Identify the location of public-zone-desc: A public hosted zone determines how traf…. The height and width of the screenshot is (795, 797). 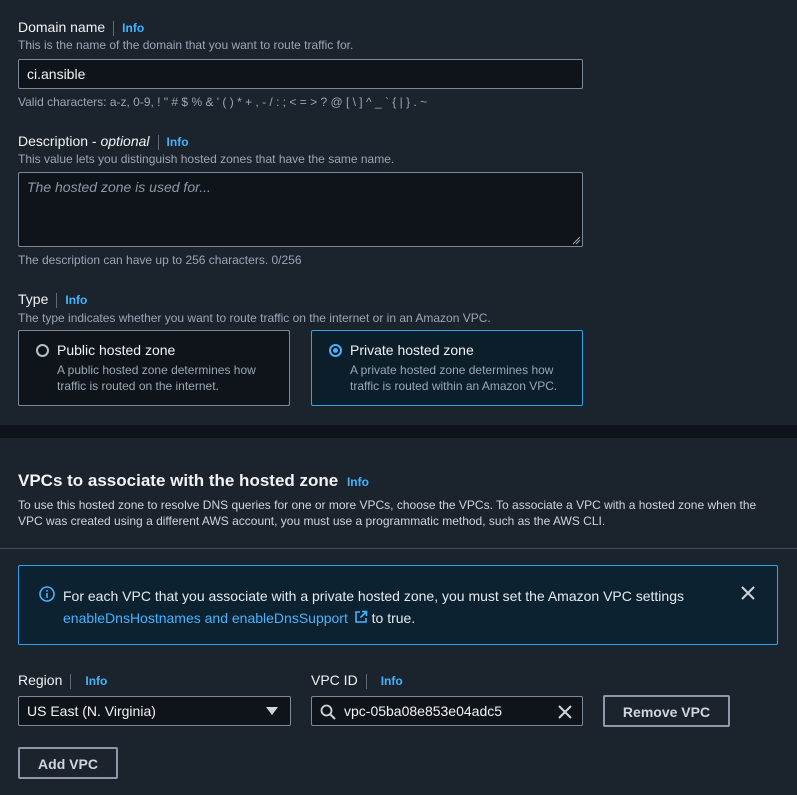
(156, 378).